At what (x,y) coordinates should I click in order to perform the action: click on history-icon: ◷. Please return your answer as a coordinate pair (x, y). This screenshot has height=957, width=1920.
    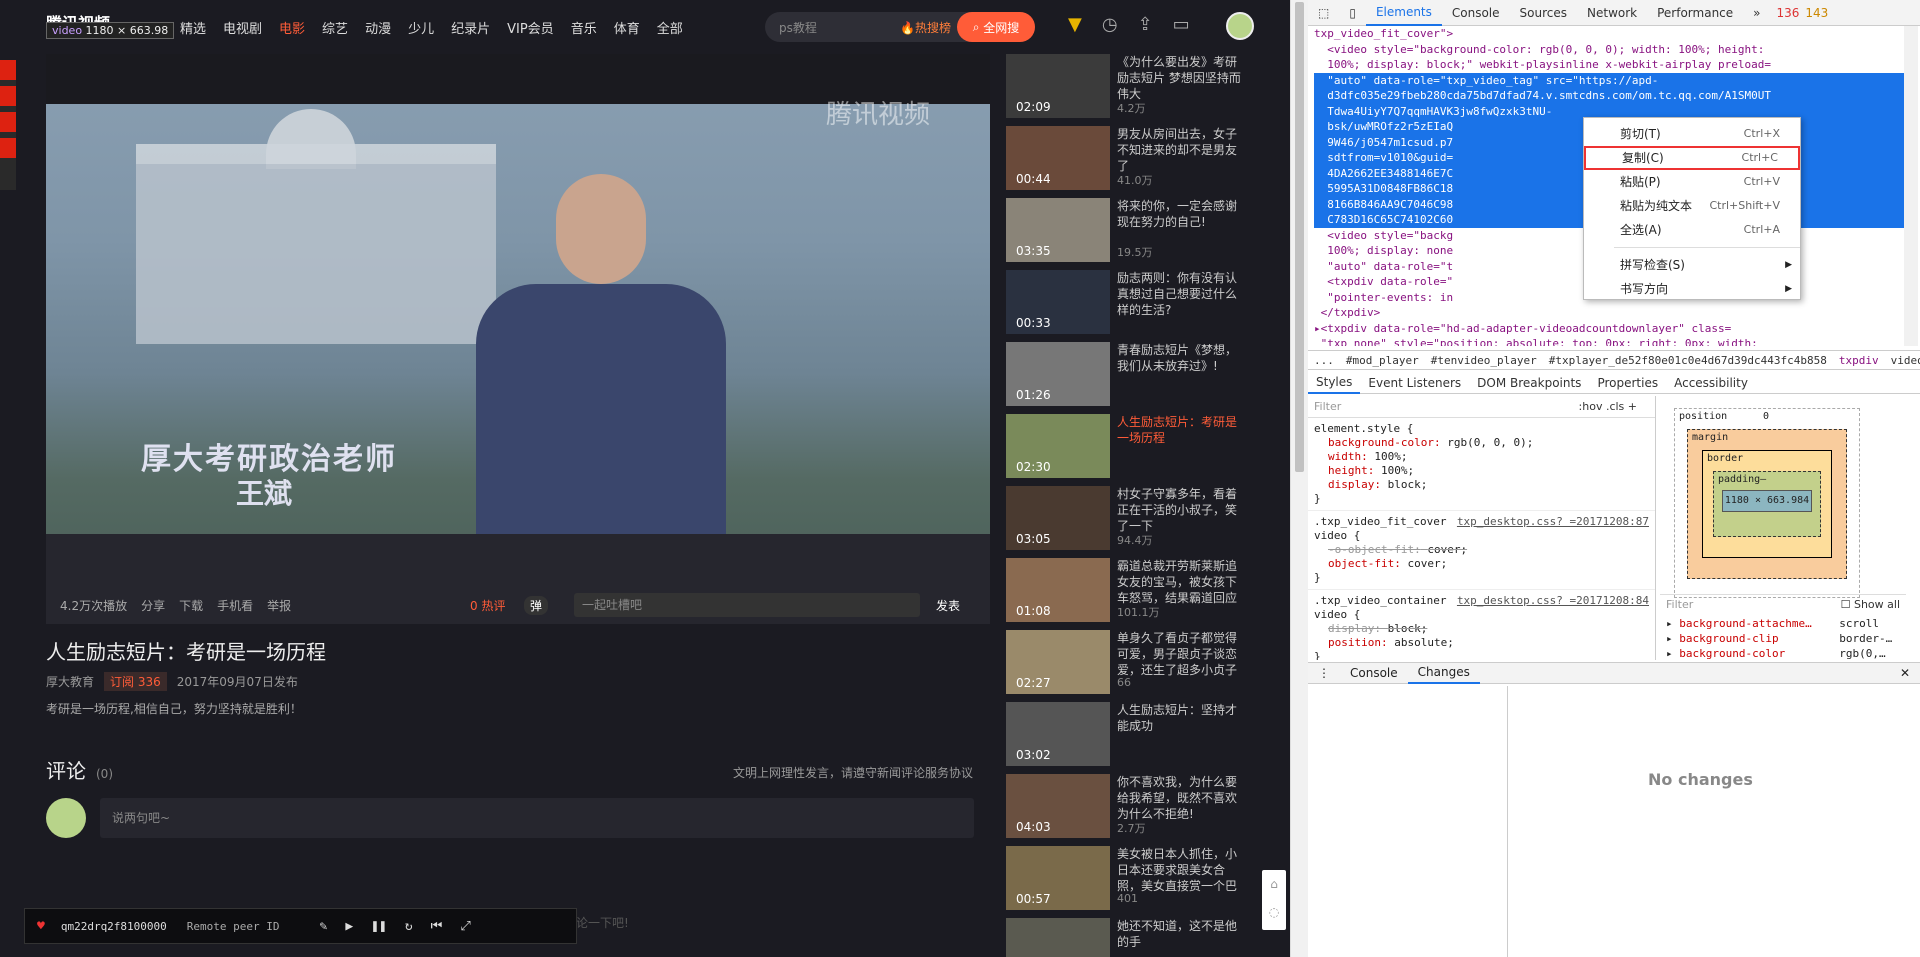
    Looking at the image, I should click on (1110, 24).